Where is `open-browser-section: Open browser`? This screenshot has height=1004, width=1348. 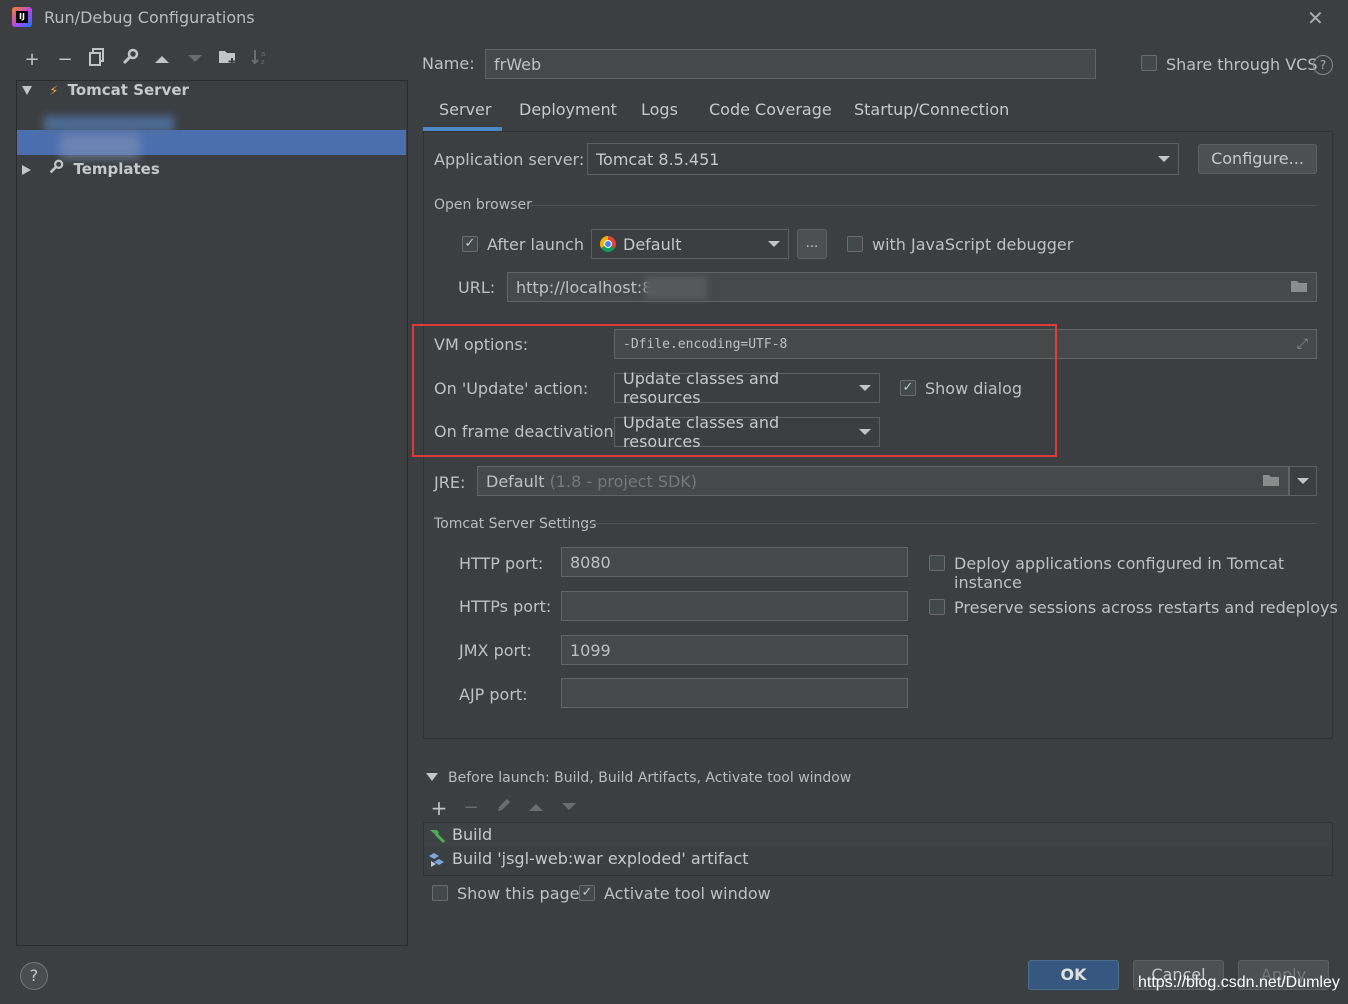
open-browser-section: Open browser is located at coordinates (483, 205).